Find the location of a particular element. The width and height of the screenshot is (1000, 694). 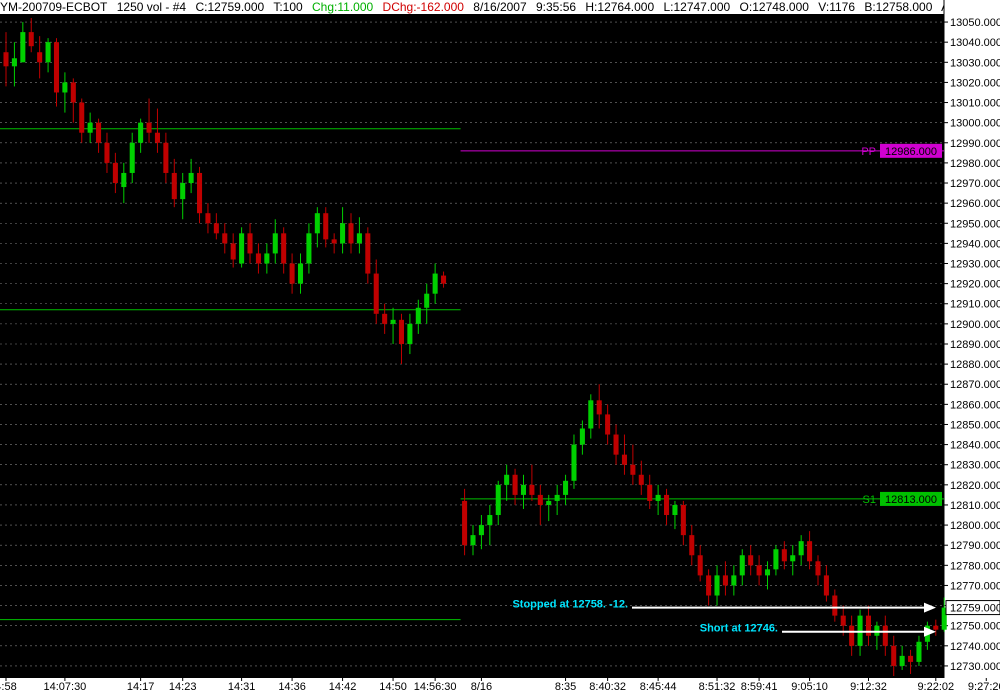

y-tick-label: 12730.000 is located at coordinates (975, 667).